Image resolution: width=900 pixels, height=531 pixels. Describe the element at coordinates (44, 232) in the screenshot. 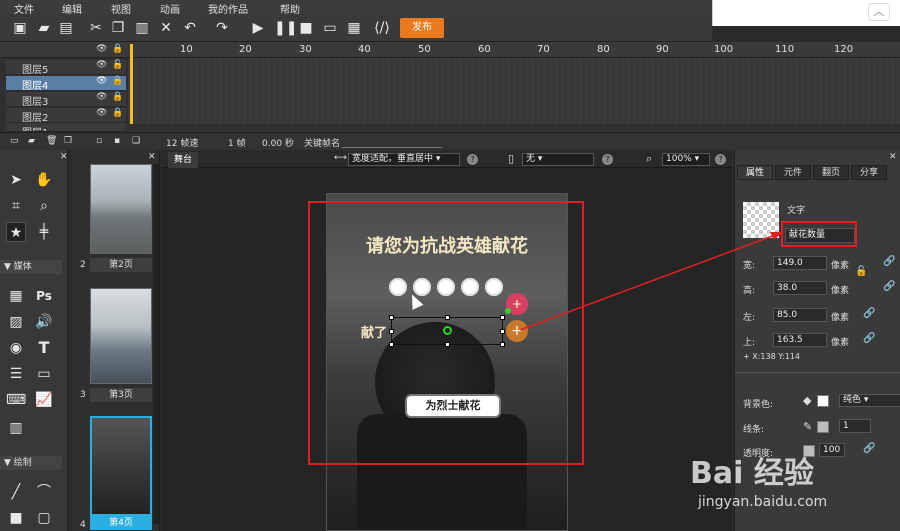

I see `guide-tool-icon: ╪` at that location.